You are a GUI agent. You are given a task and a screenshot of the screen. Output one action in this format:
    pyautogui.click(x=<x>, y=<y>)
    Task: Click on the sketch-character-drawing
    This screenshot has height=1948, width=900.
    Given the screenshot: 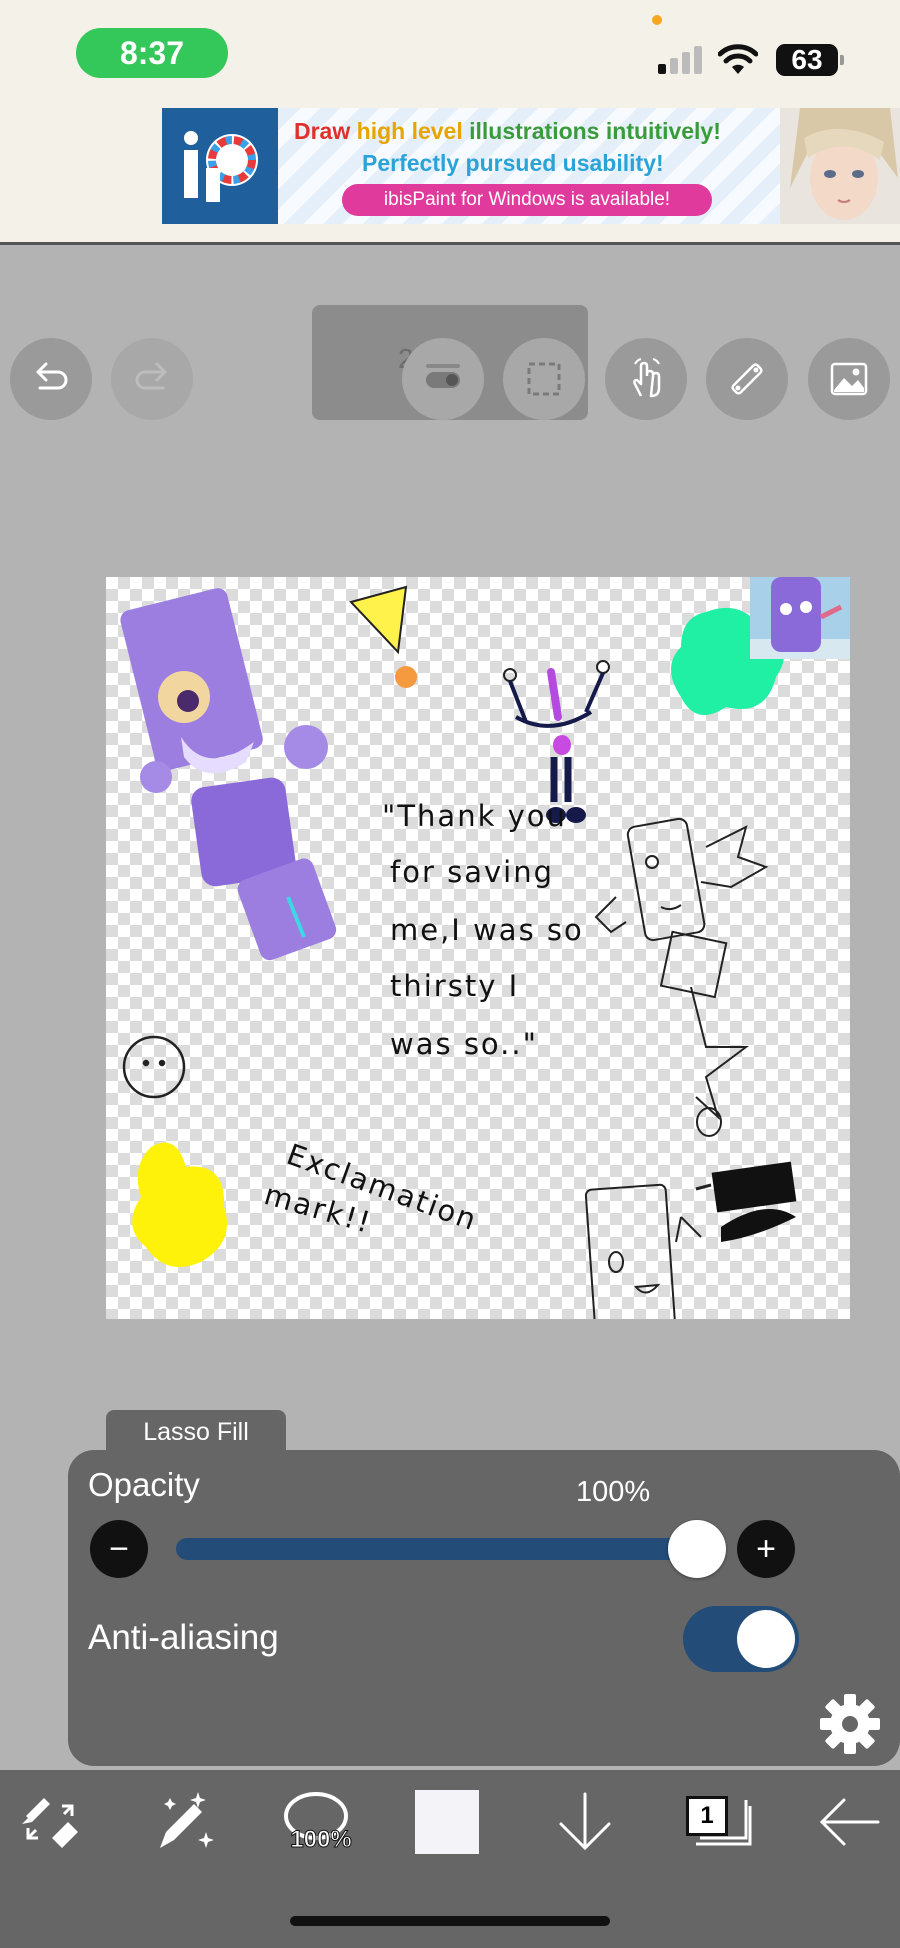 What is the action you would take?
    pyautogui.click(x=681, y=977)
    